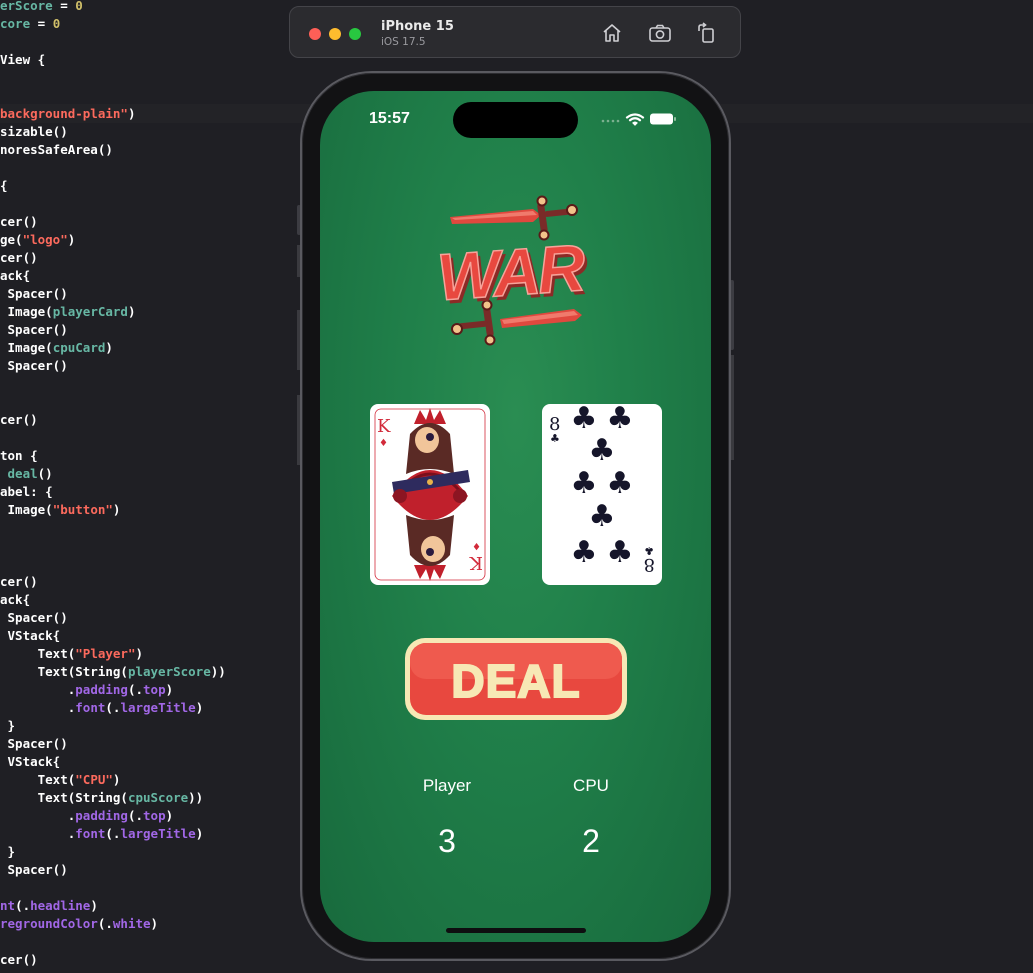 The height and width of the screenshot is (973, 1033). I want to click on card-suit: ♦, so click(383, 443).